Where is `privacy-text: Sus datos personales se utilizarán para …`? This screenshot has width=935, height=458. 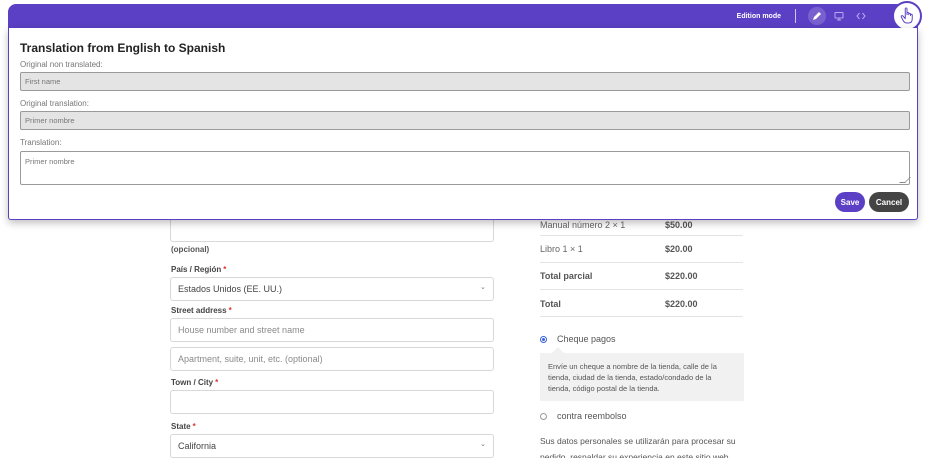 privacy-text: Sus datos personales se utilizarán para … is located at coordinates (638, 447).